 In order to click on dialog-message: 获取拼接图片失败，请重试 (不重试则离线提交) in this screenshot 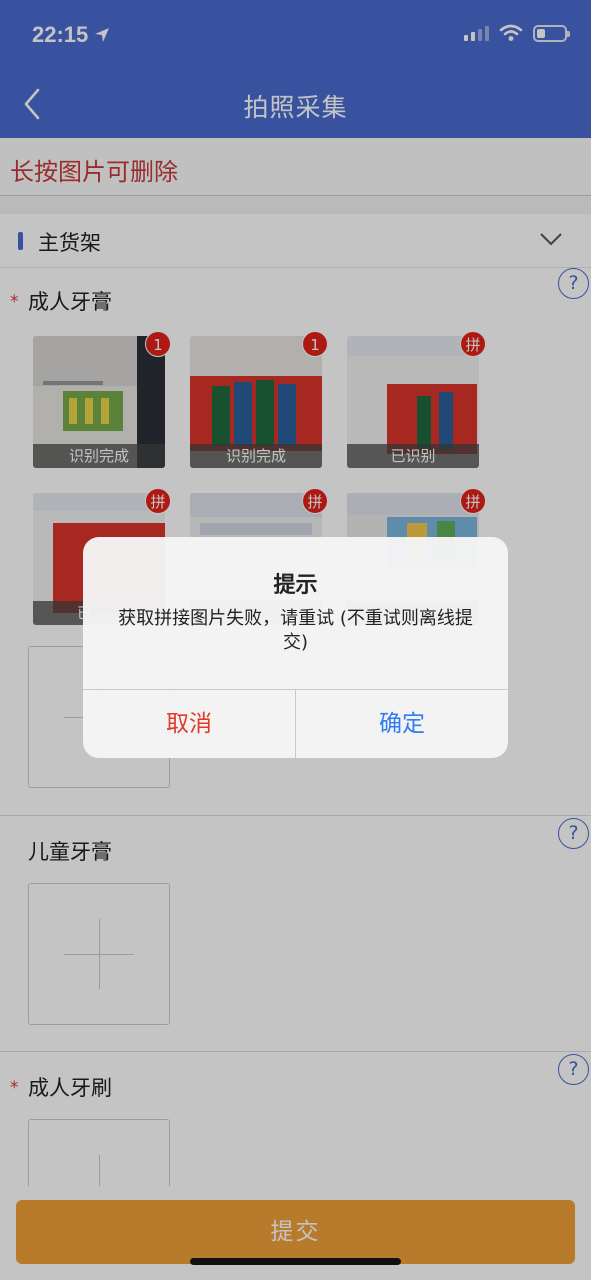, I will do `click(295, 630)`.